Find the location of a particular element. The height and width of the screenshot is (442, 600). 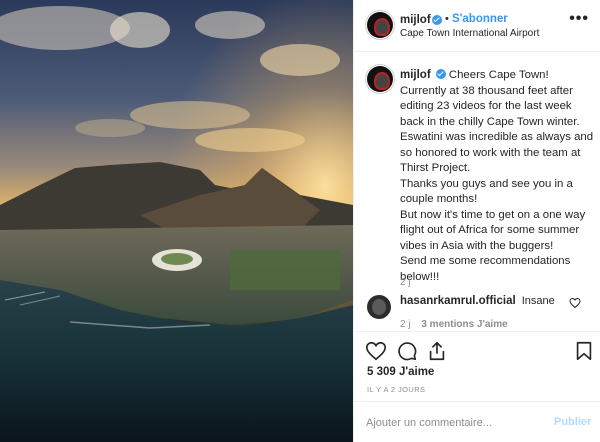

comment-text: Insane is located at coordinates (538, 301).